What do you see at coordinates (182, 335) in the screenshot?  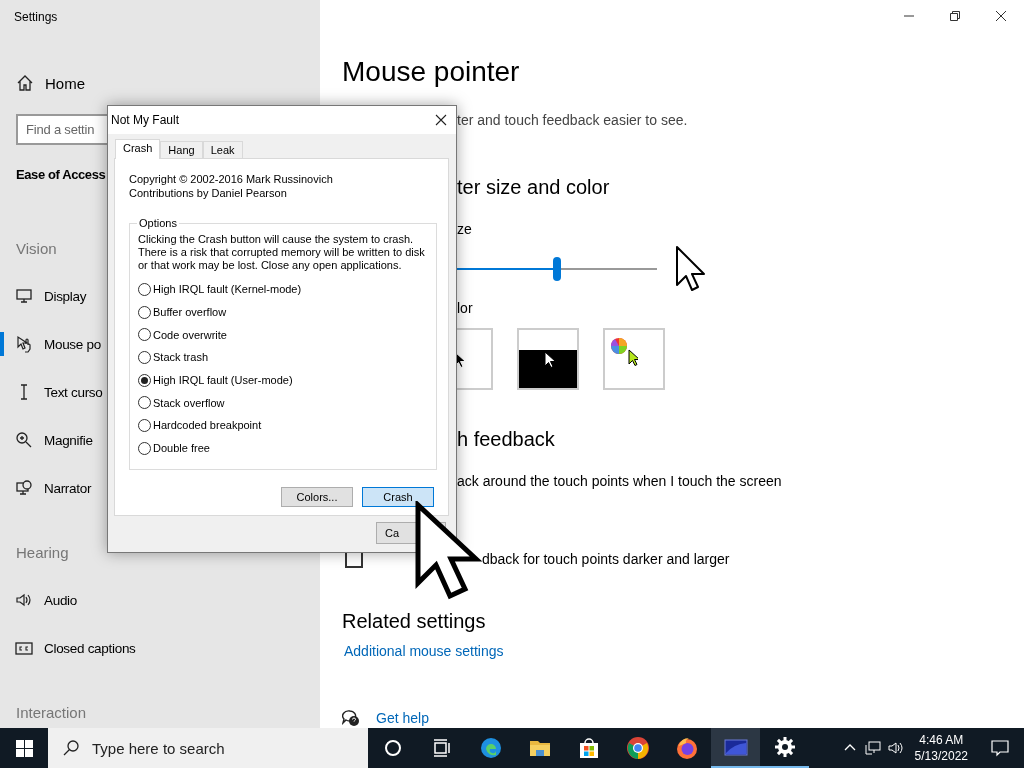 I see `radio-option: Code overwrite` at bounding box center [182, 335].